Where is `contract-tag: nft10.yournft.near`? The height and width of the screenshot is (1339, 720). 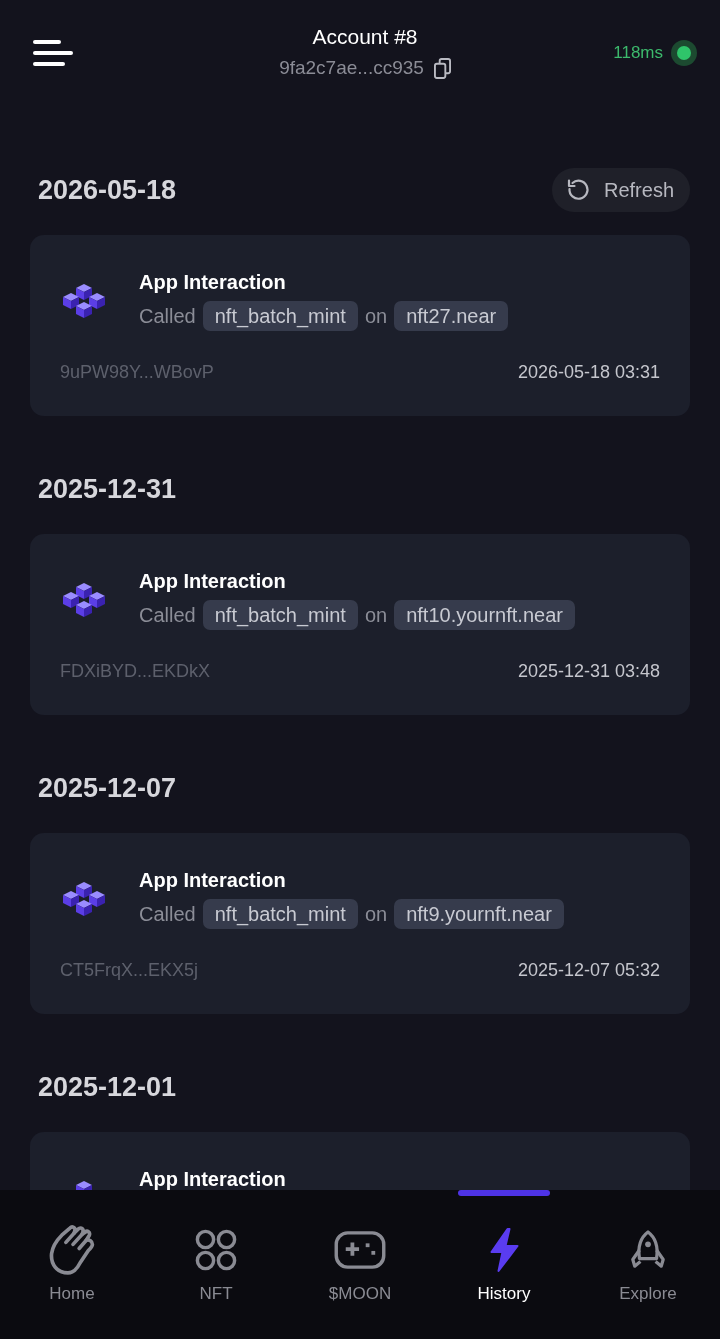 contract-tag: nft10.yournft.near is located at coordinates (484, 615).